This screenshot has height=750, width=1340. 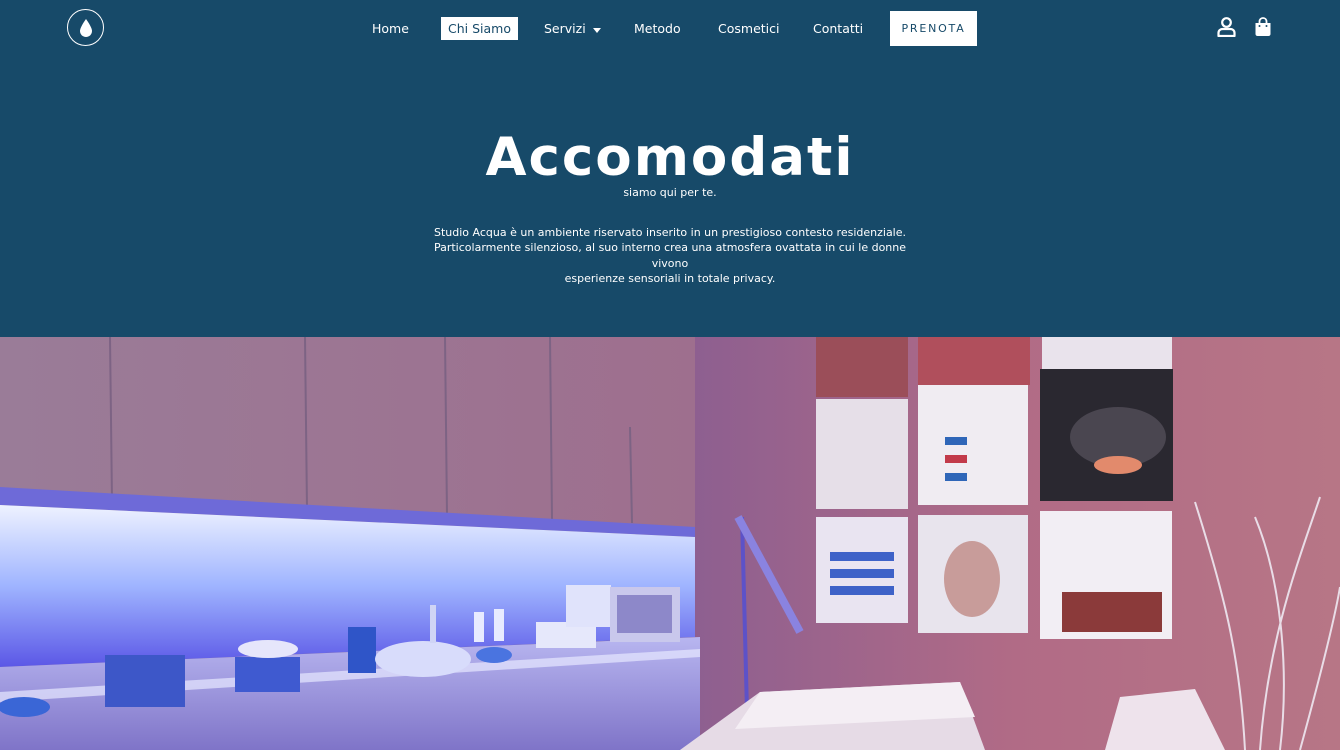 What do you see at coordinates (565, 28) in the screenshot?
I see `nav-servizi-label: Servizi` at bounding box center [565, 28].